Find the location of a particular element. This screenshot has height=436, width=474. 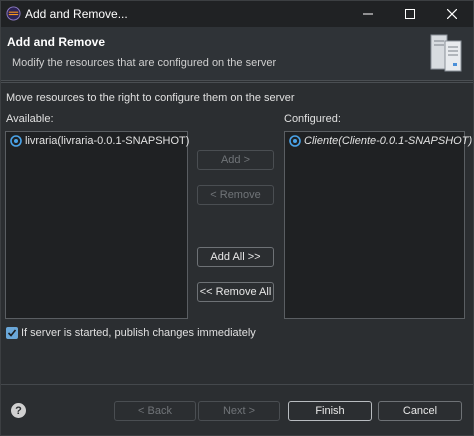

list-item: livraria(livraria-0.0.1-SNAPSHOT) is located at coordinates (99, 141).